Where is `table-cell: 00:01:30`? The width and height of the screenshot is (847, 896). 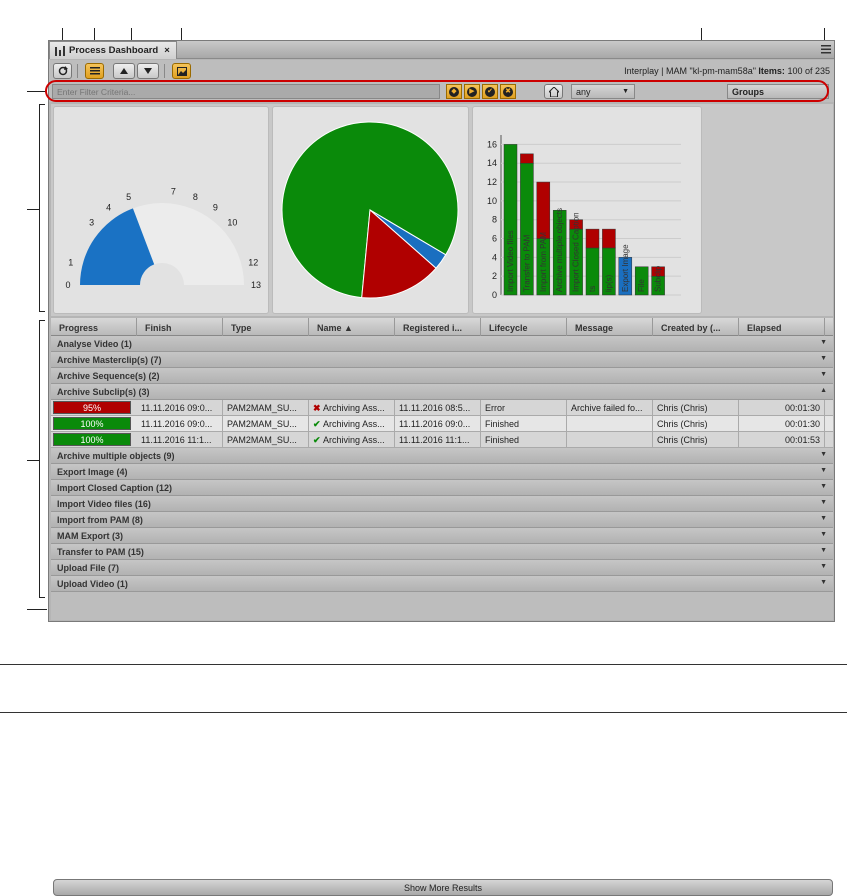
table-cell: 00:01:30 is located at coordinates (782, 423).